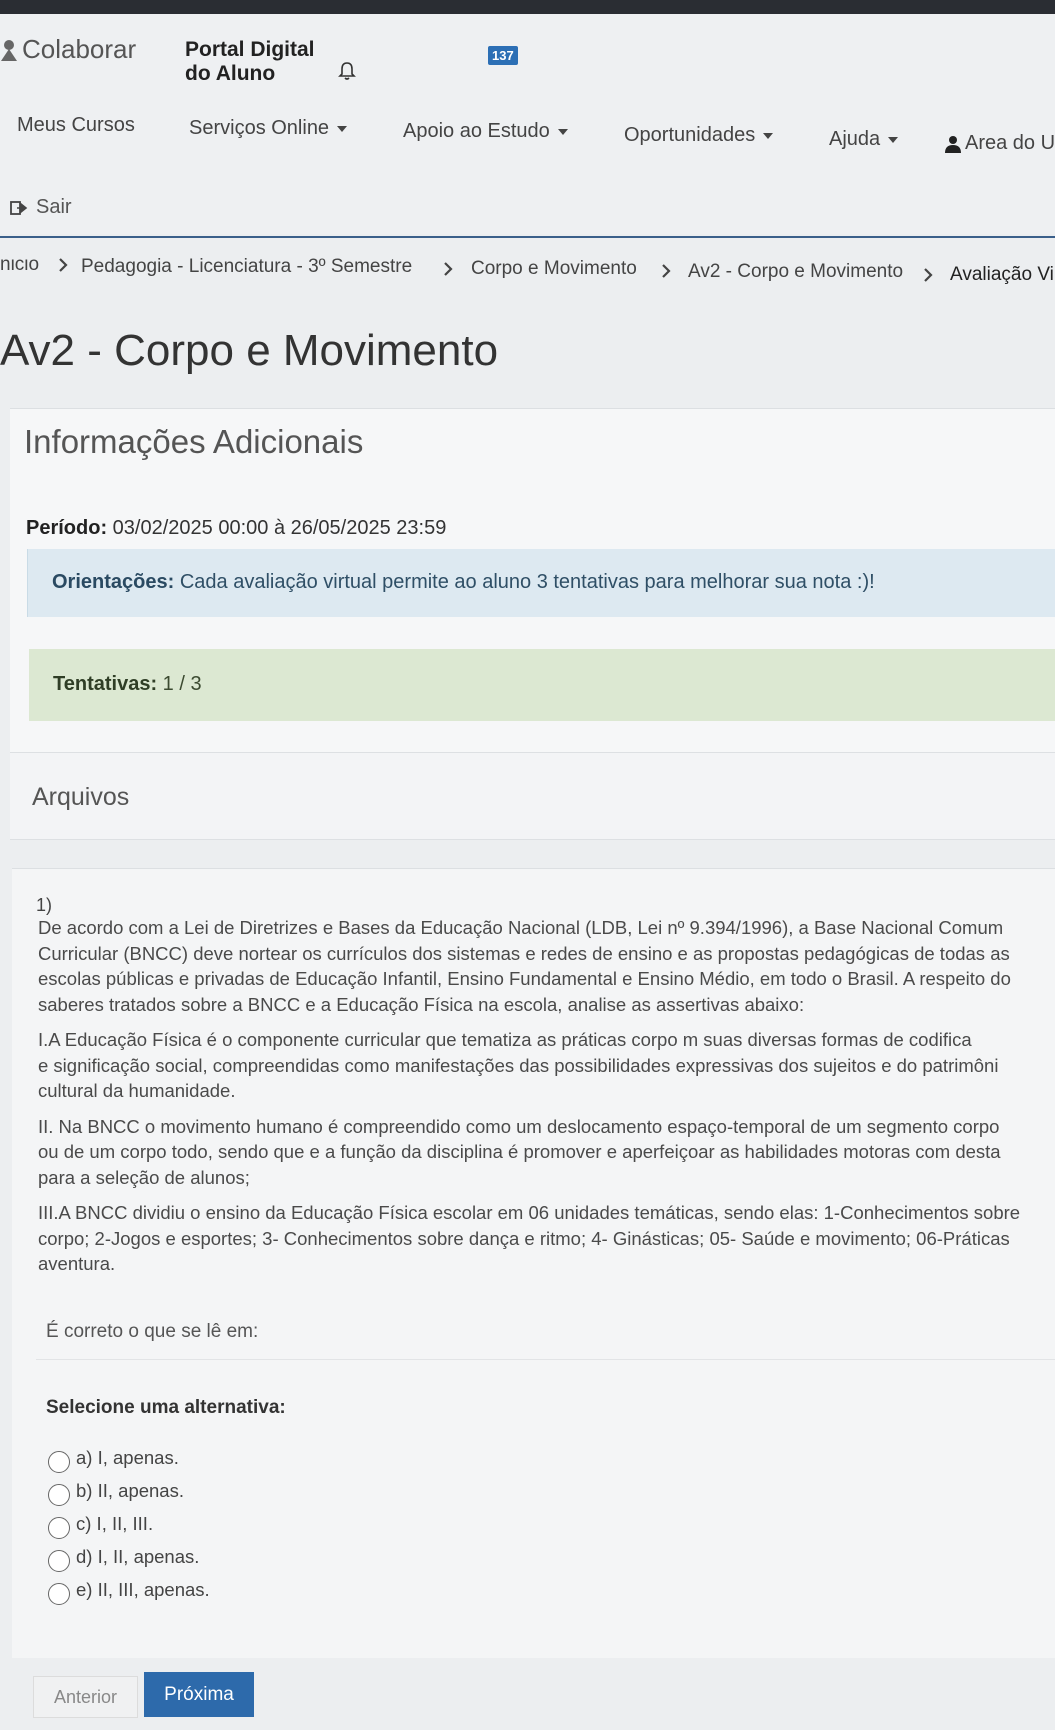  I want to click on nav-apoio-estudo: Apoio ao Estudo, so click(485, 131).